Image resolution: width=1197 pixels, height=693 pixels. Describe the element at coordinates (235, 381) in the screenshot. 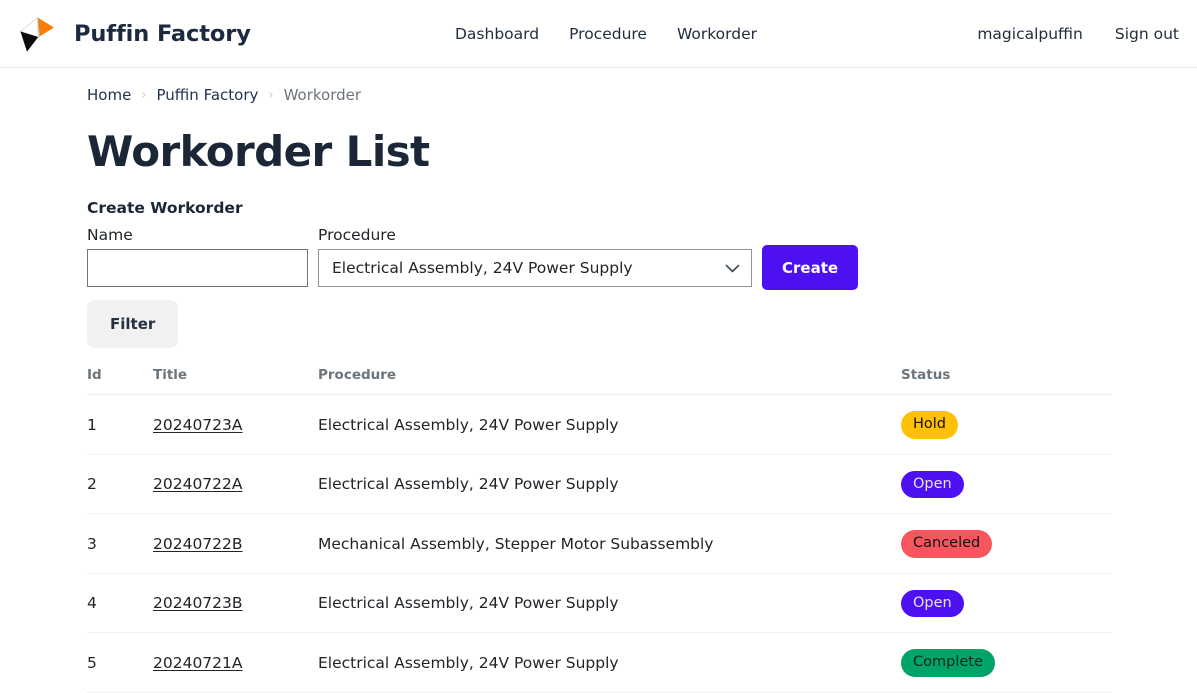

I see `column-header-title: Title` at that location.